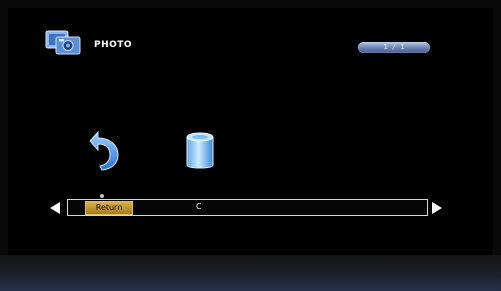 This screenshot has height=291, width=501. Describe the element at coordinates (102, 196) in the screenshot. I see `selection-dot` at that location.